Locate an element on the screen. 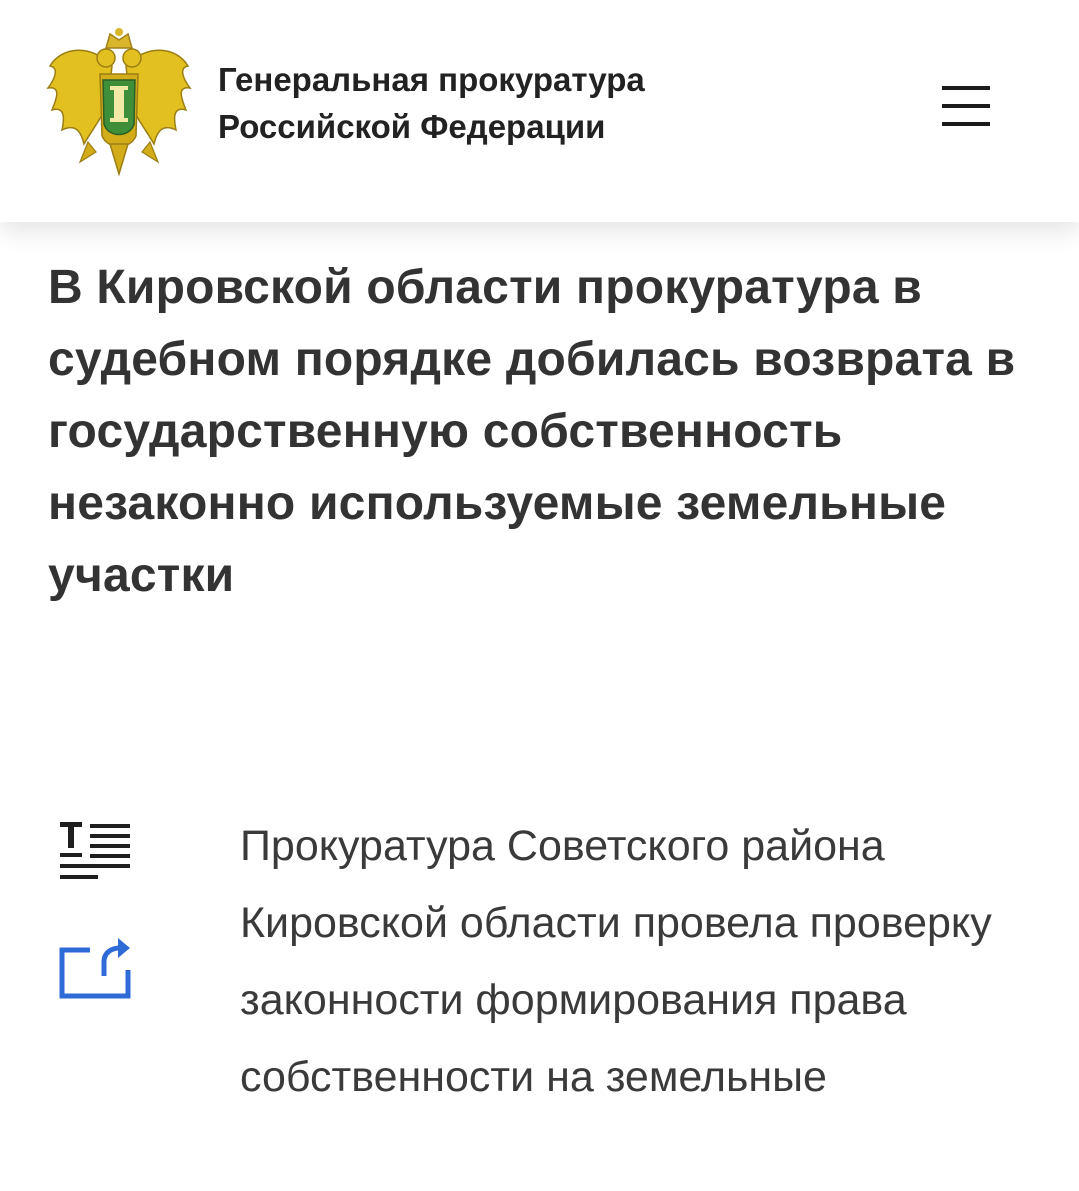 The height and width of the screenshot is (1191, 1079). organization-name-line2: Российской Федерации is located at coordinates (412, 126).